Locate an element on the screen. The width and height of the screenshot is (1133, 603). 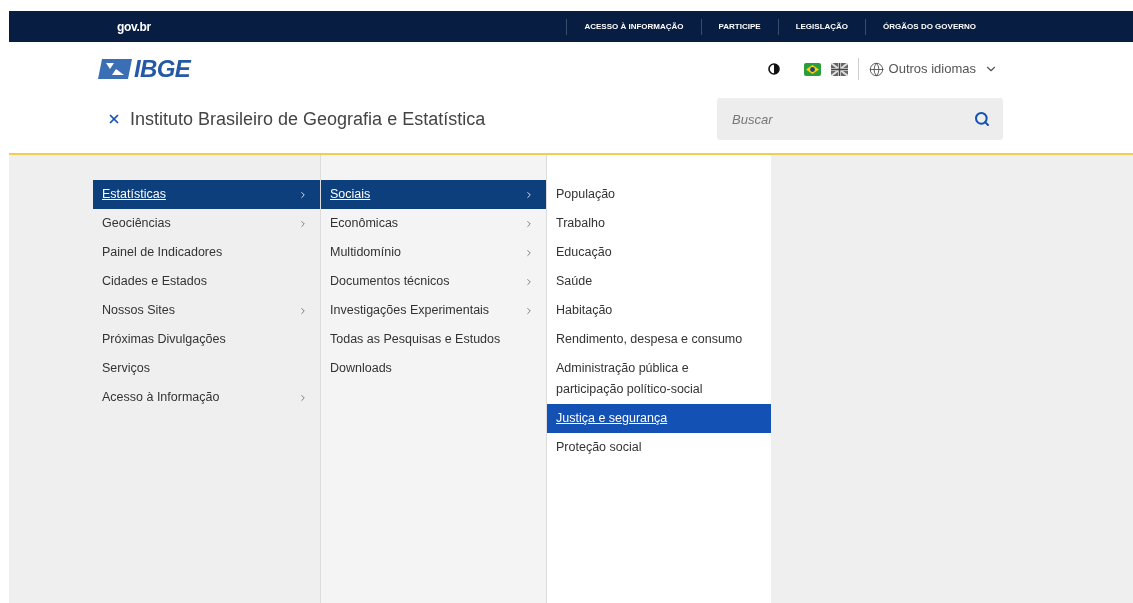
menu-item: Rendimento, despesa e consumo is located at coordinates (659, 339).